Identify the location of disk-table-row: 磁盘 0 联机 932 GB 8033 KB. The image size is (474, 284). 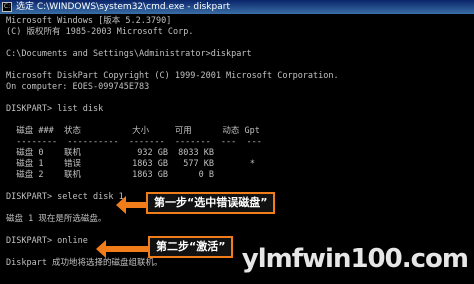
(110, 153).